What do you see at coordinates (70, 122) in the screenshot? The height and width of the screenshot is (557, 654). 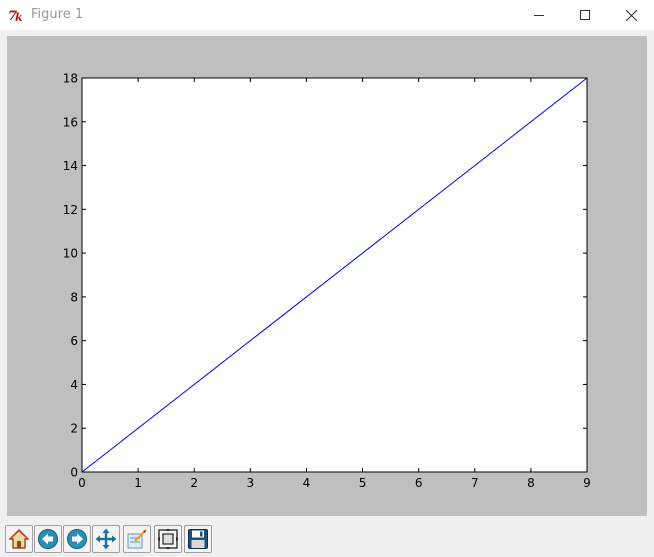 I see `y-tick-label: 16` at bounding box center [70, 122].